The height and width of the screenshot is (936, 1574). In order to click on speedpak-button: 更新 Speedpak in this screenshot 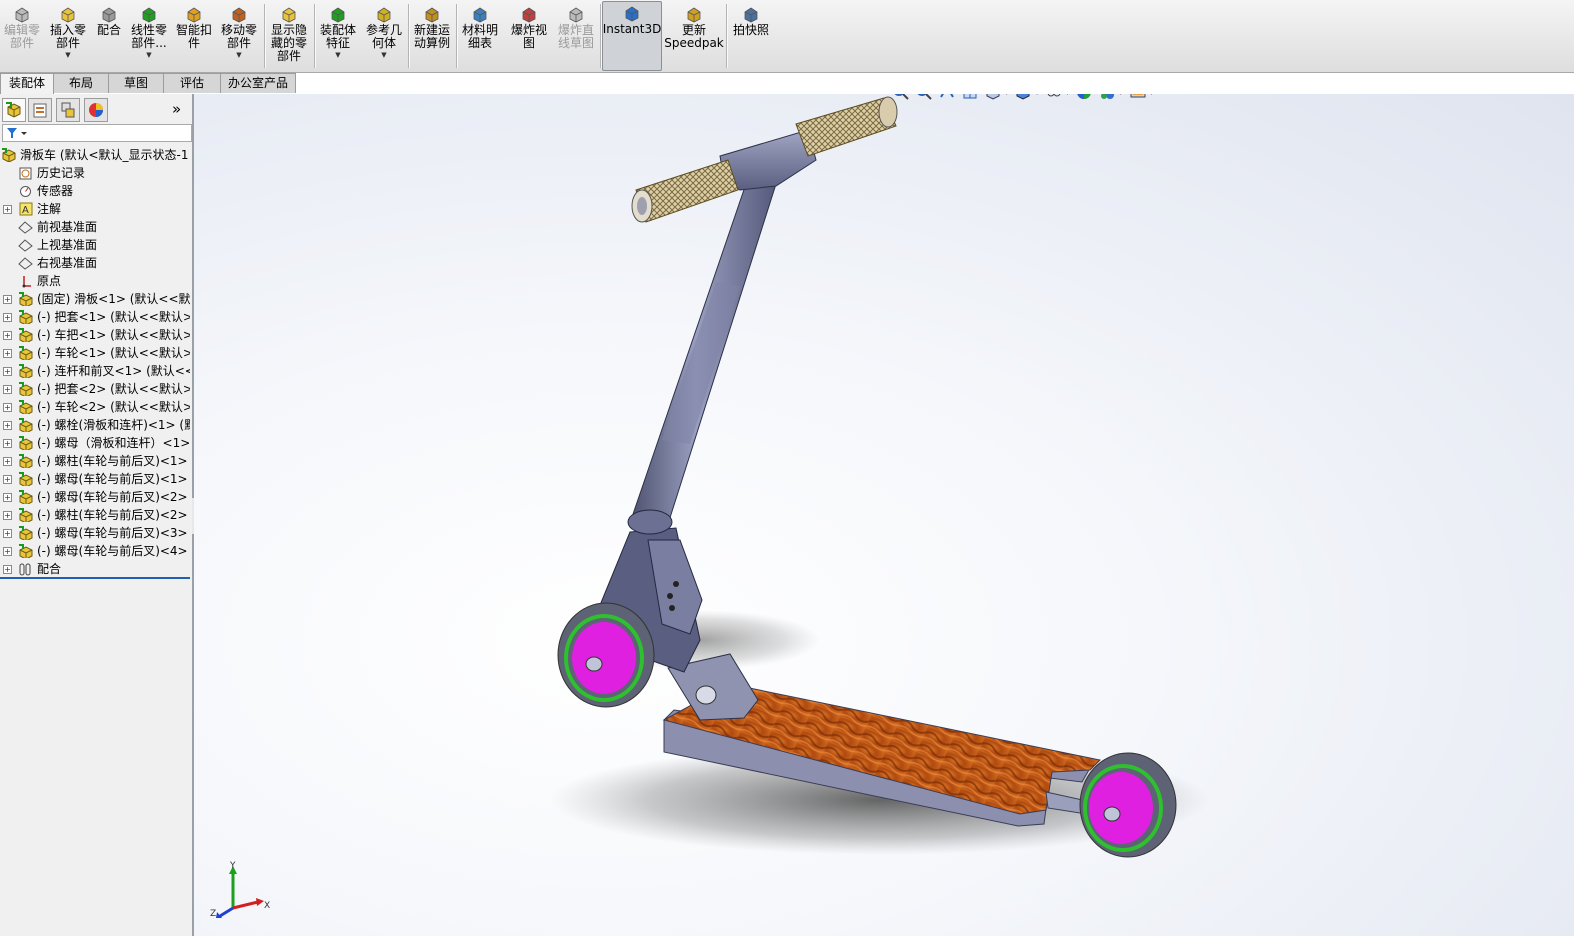, I will do `click(694, 36)`.